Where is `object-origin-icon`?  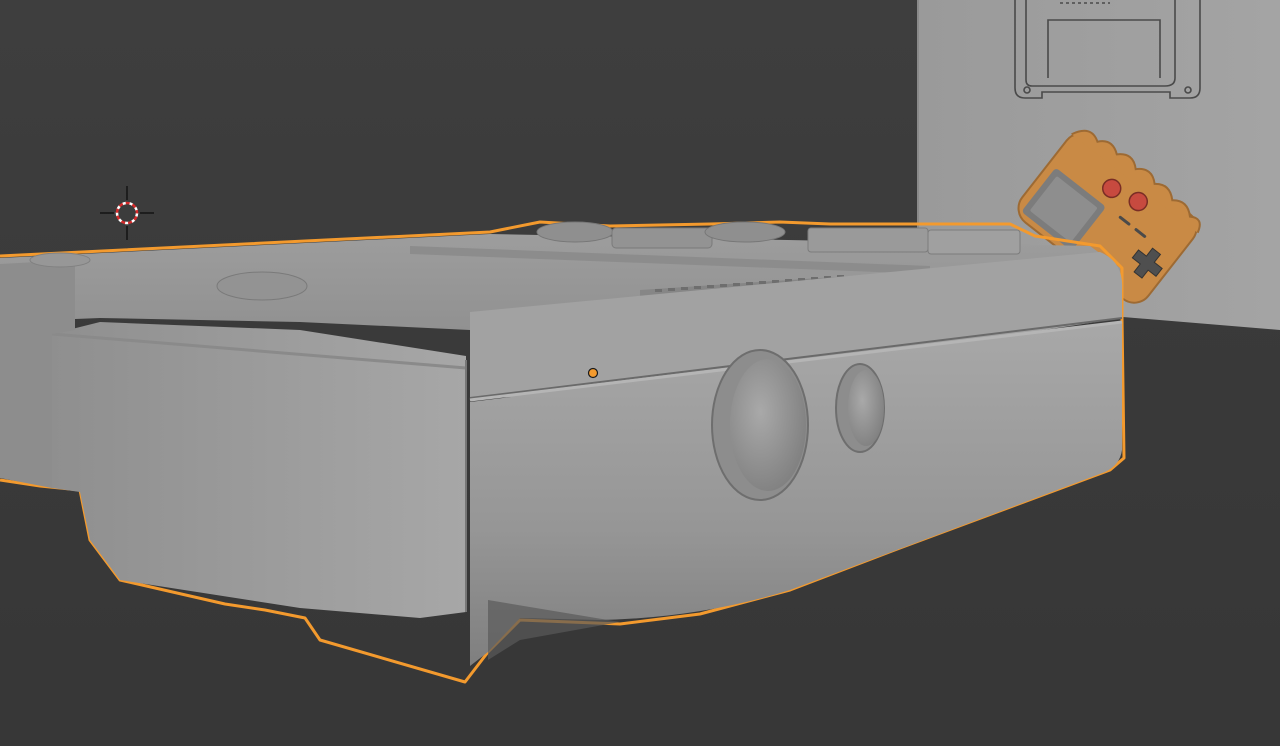
object-origin-icon is located at coordinates (593, 373).